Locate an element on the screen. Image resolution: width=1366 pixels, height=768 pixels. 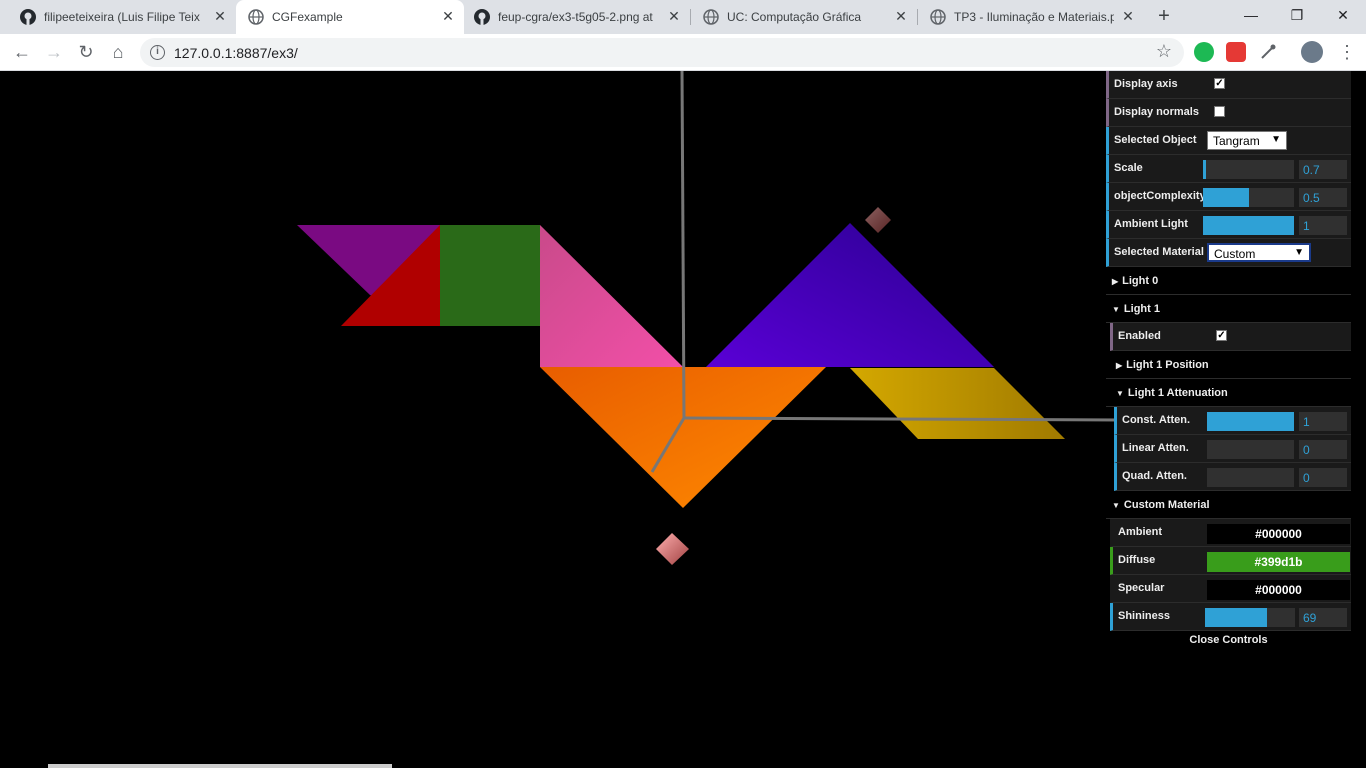
tab-title: CGFexample is located at coordinates (307, 17).